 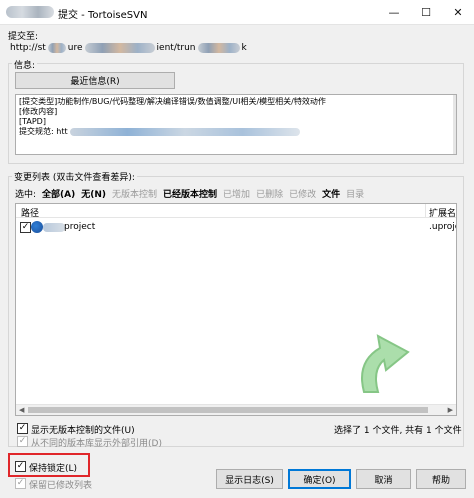 What do you see at coordinates (95, 80) in the screenshot?
I see `recent-messages-button: 最近信息(R)` at bounding box center [95, 80].